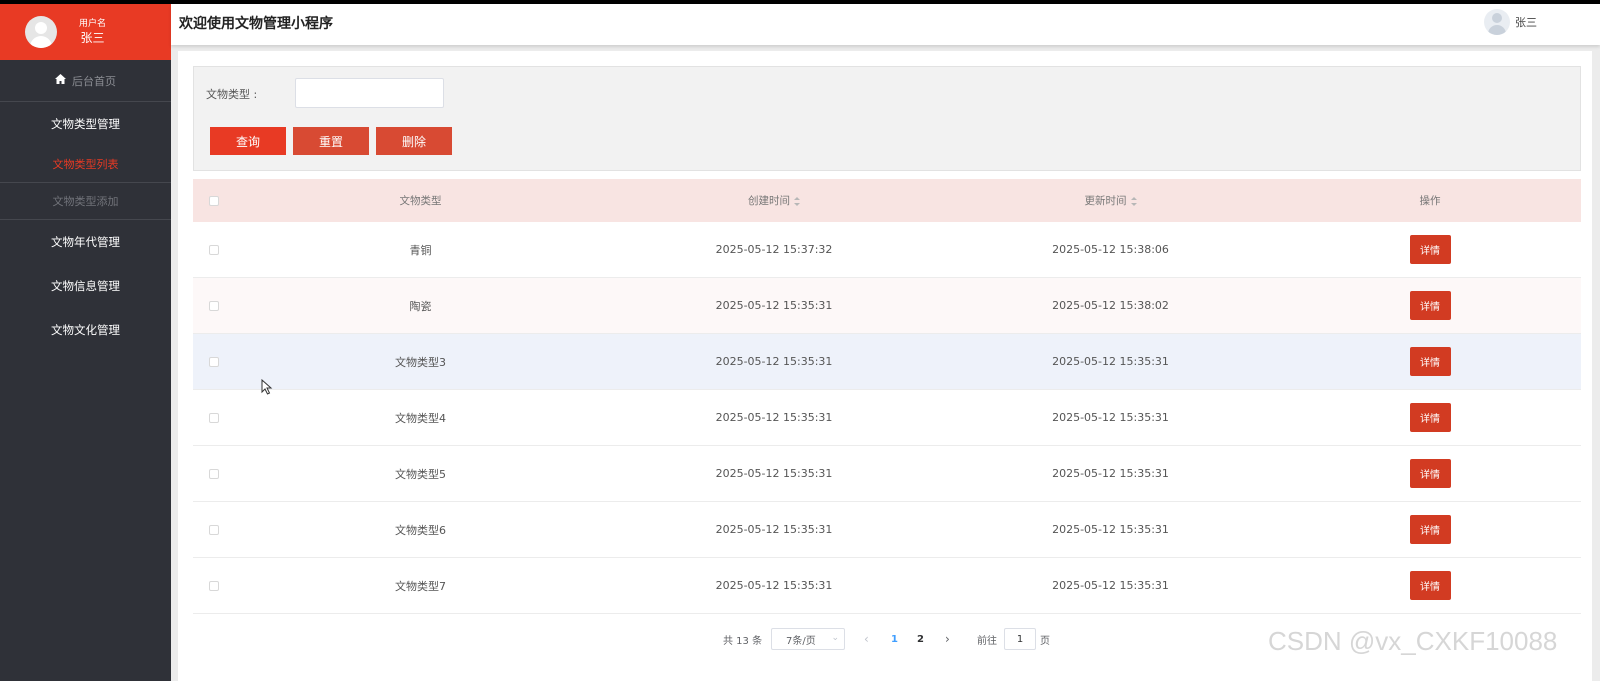  I want to click on user-label: 用户名, so click(93, 24).